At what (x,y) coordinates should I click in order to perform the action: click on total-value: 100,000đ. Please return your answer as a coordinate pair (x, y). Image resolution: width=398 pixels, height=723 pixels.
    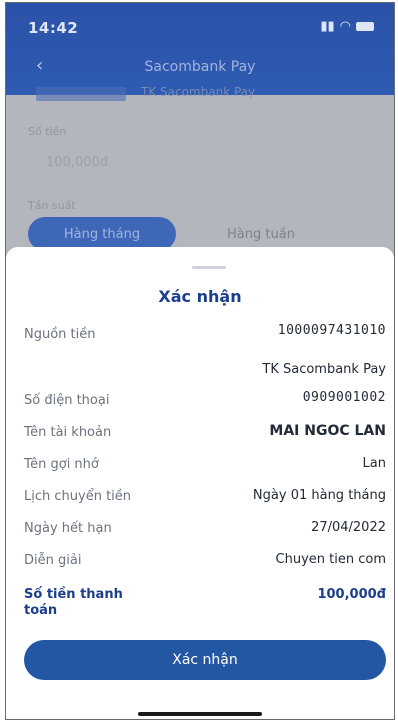
    Looking at the image, I should click on (351, 594).